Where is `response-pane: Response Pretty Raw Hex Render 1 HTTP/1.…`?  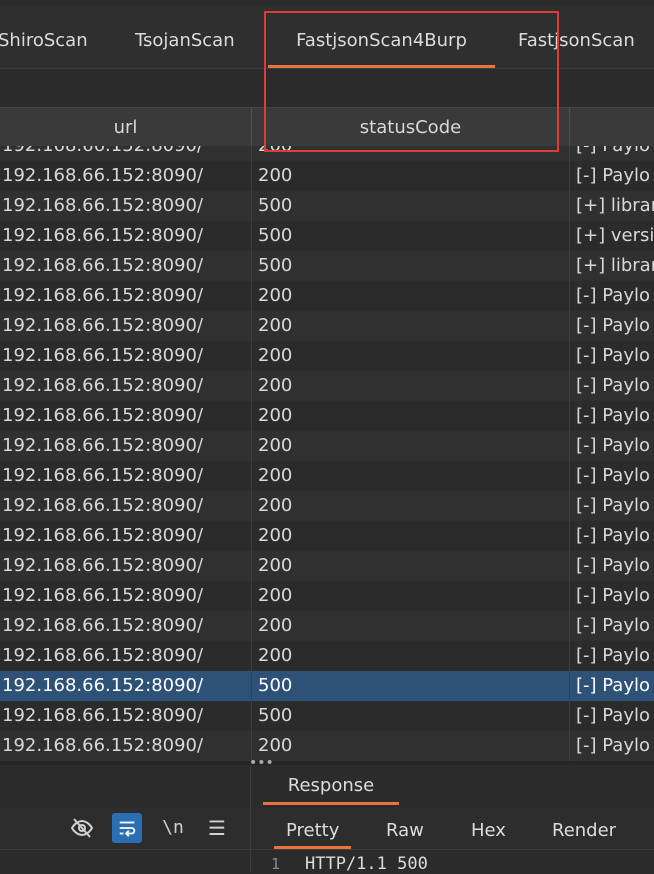
response-pane: Response Pretty Raw Hex Render 1 HTTP/1.… is located at coordinates (452, 819).